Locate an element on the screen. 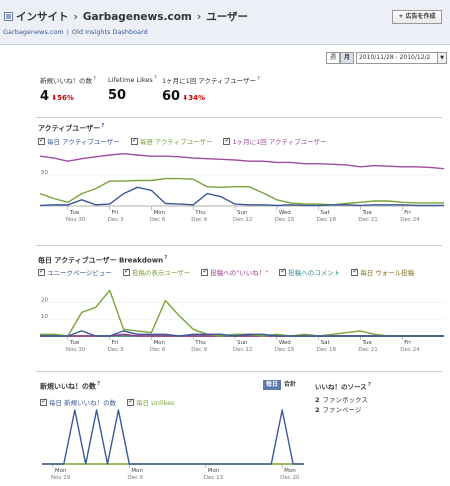  insights-app-icon is located at coordinates (8, 16).